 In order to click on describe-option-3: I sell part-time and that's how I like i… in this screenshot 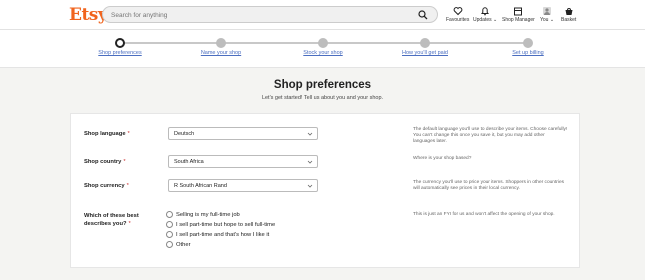, I will do `click(217, 234)`.